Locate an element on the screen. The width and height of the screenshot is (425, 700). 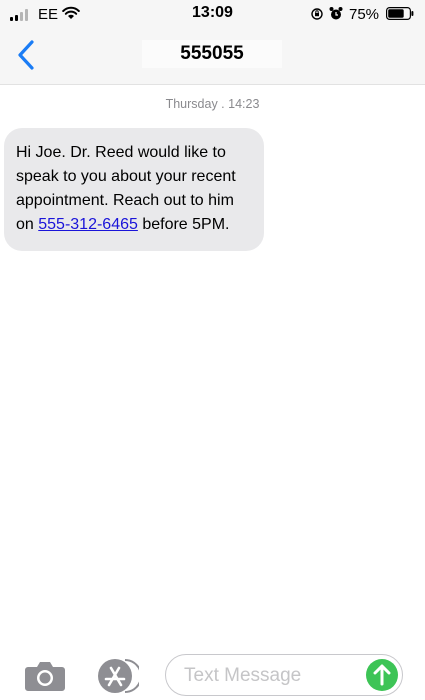
battery-percent: 75% is located at coordinates (364, 14).